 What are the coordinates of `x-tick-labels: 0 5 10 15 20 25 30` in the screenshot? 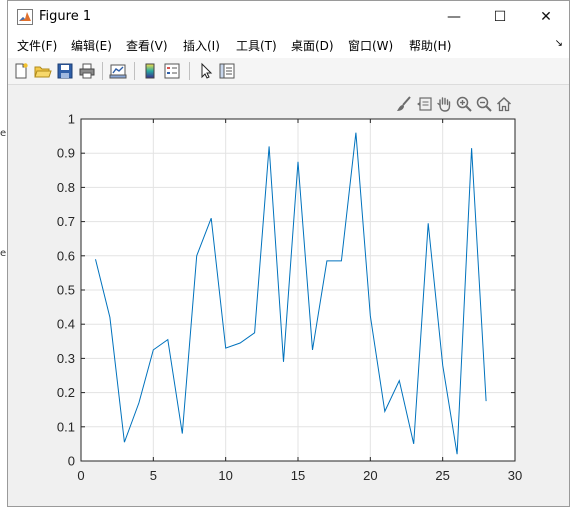 It's located at (299, 475).